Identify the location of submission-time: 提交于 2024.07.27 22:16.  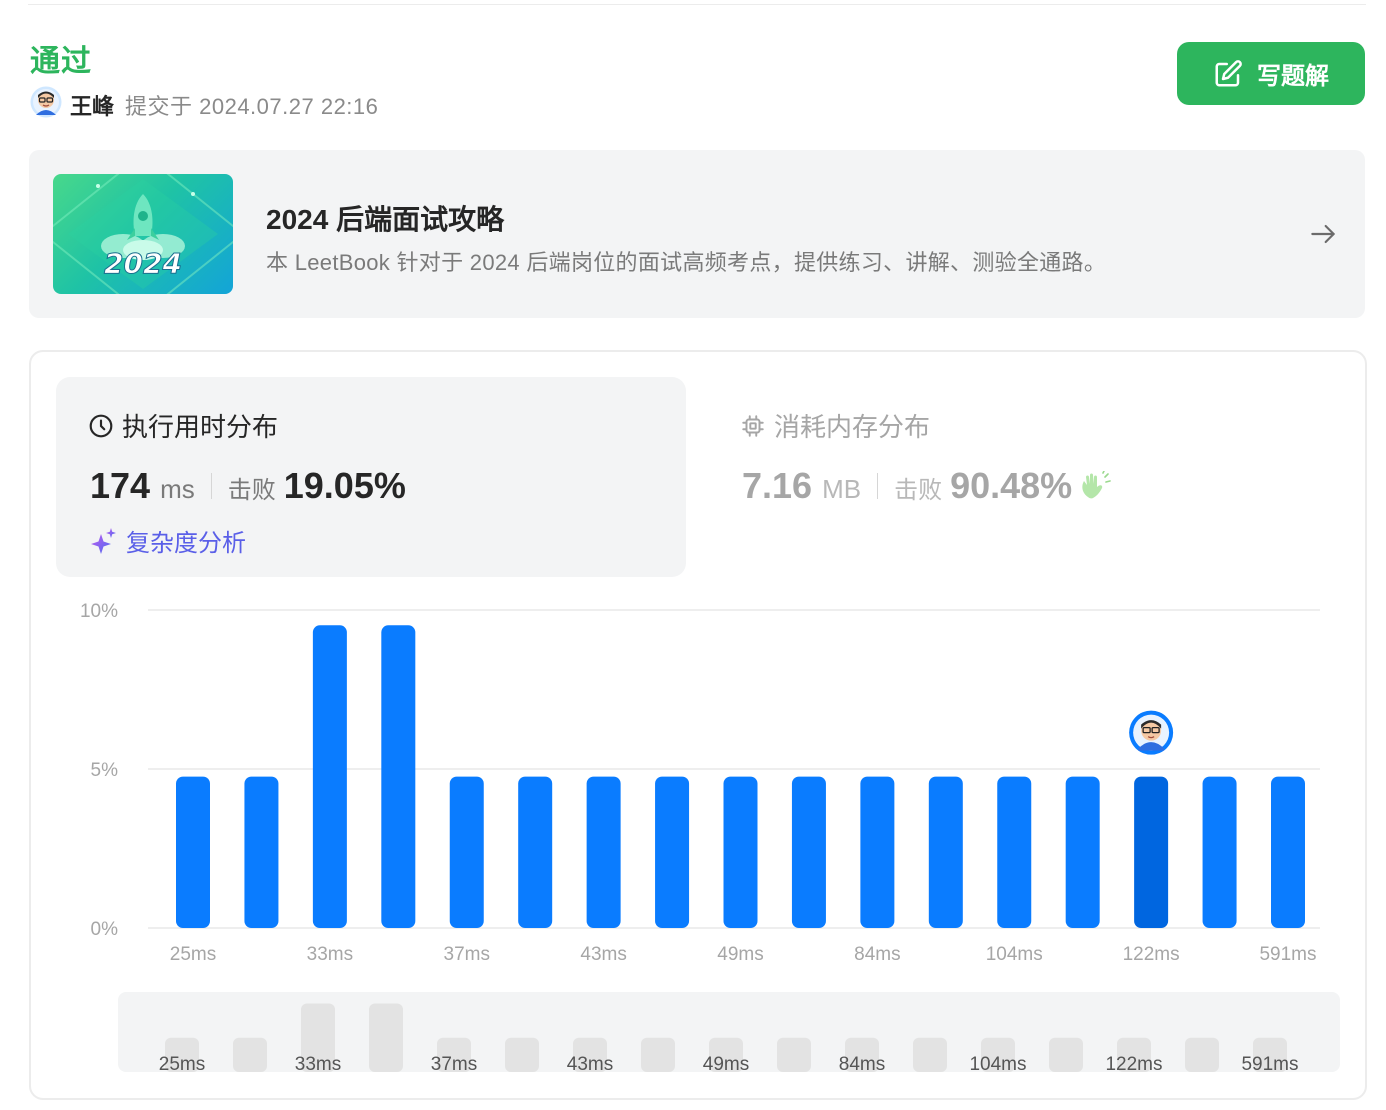
(252, 106).